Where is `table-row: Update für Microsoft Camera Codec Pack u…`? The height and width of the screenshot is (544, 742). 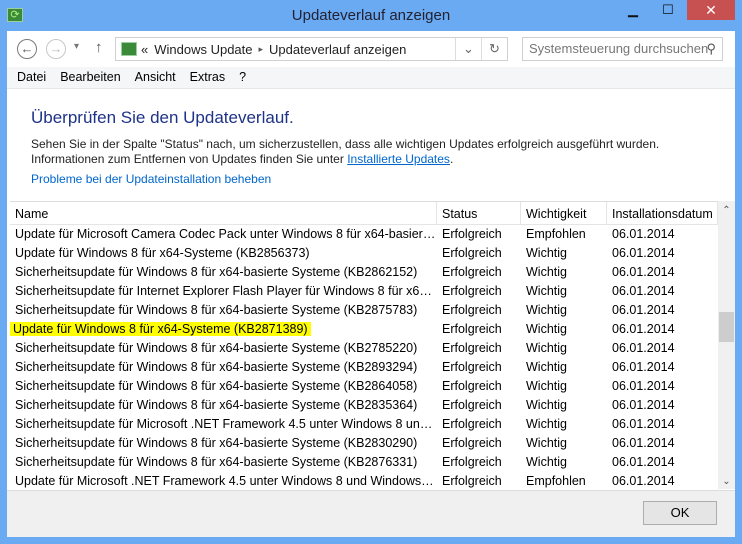 table-row: Update für Microsoft Camera Codec Pack u… is located at coordinates (364, 234).